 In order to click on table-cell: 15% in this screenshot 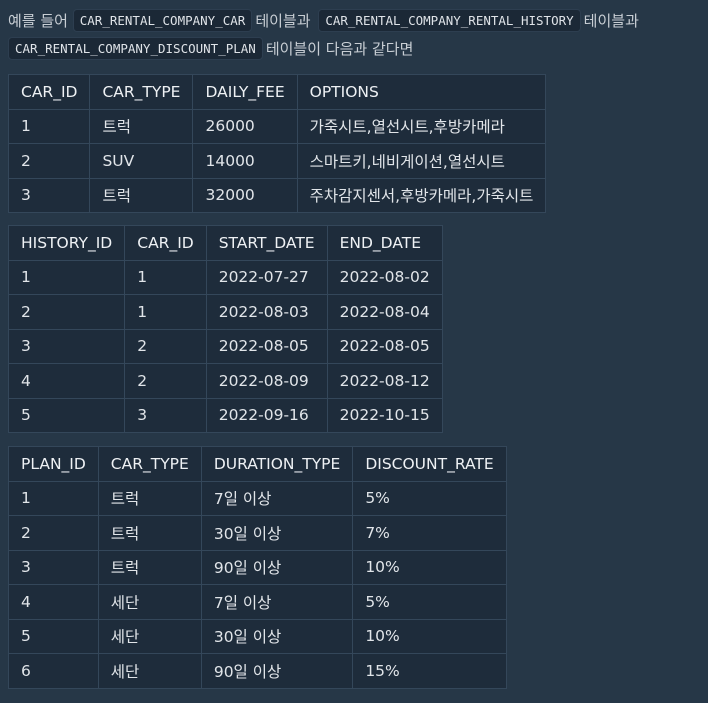, I will do `click(429, 671)`.